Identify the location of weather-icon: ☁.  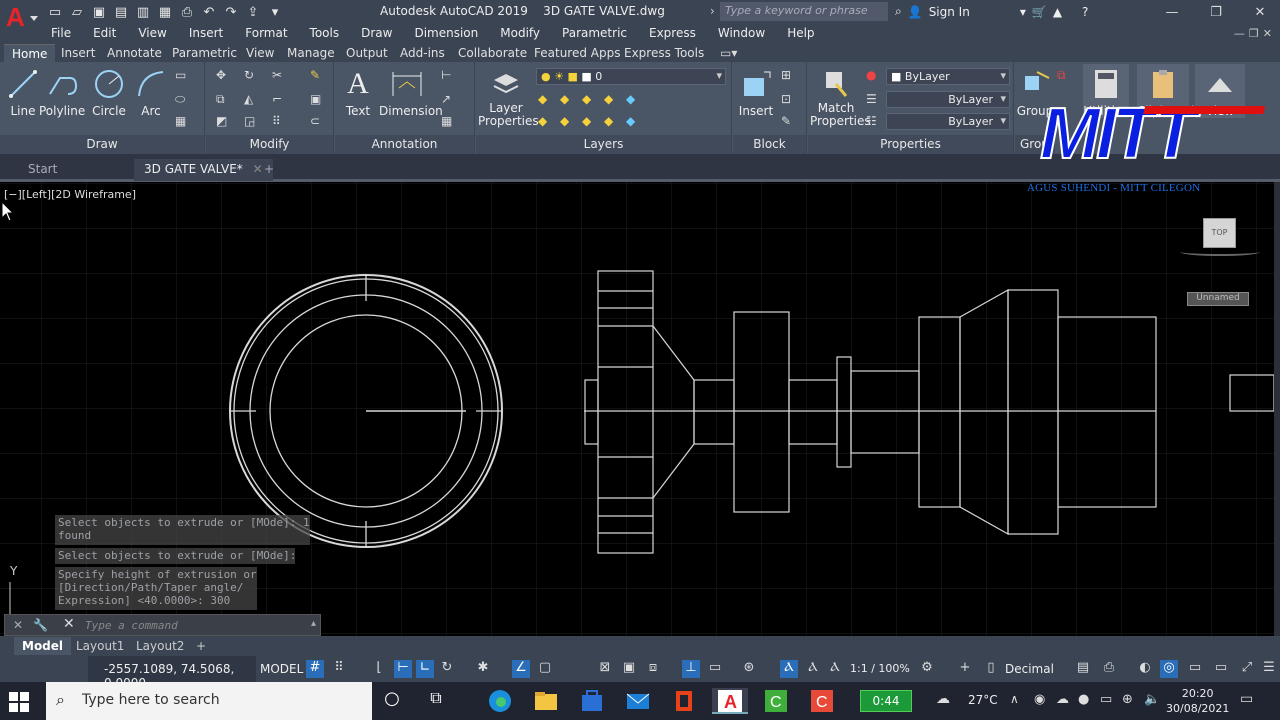
(950, 704).